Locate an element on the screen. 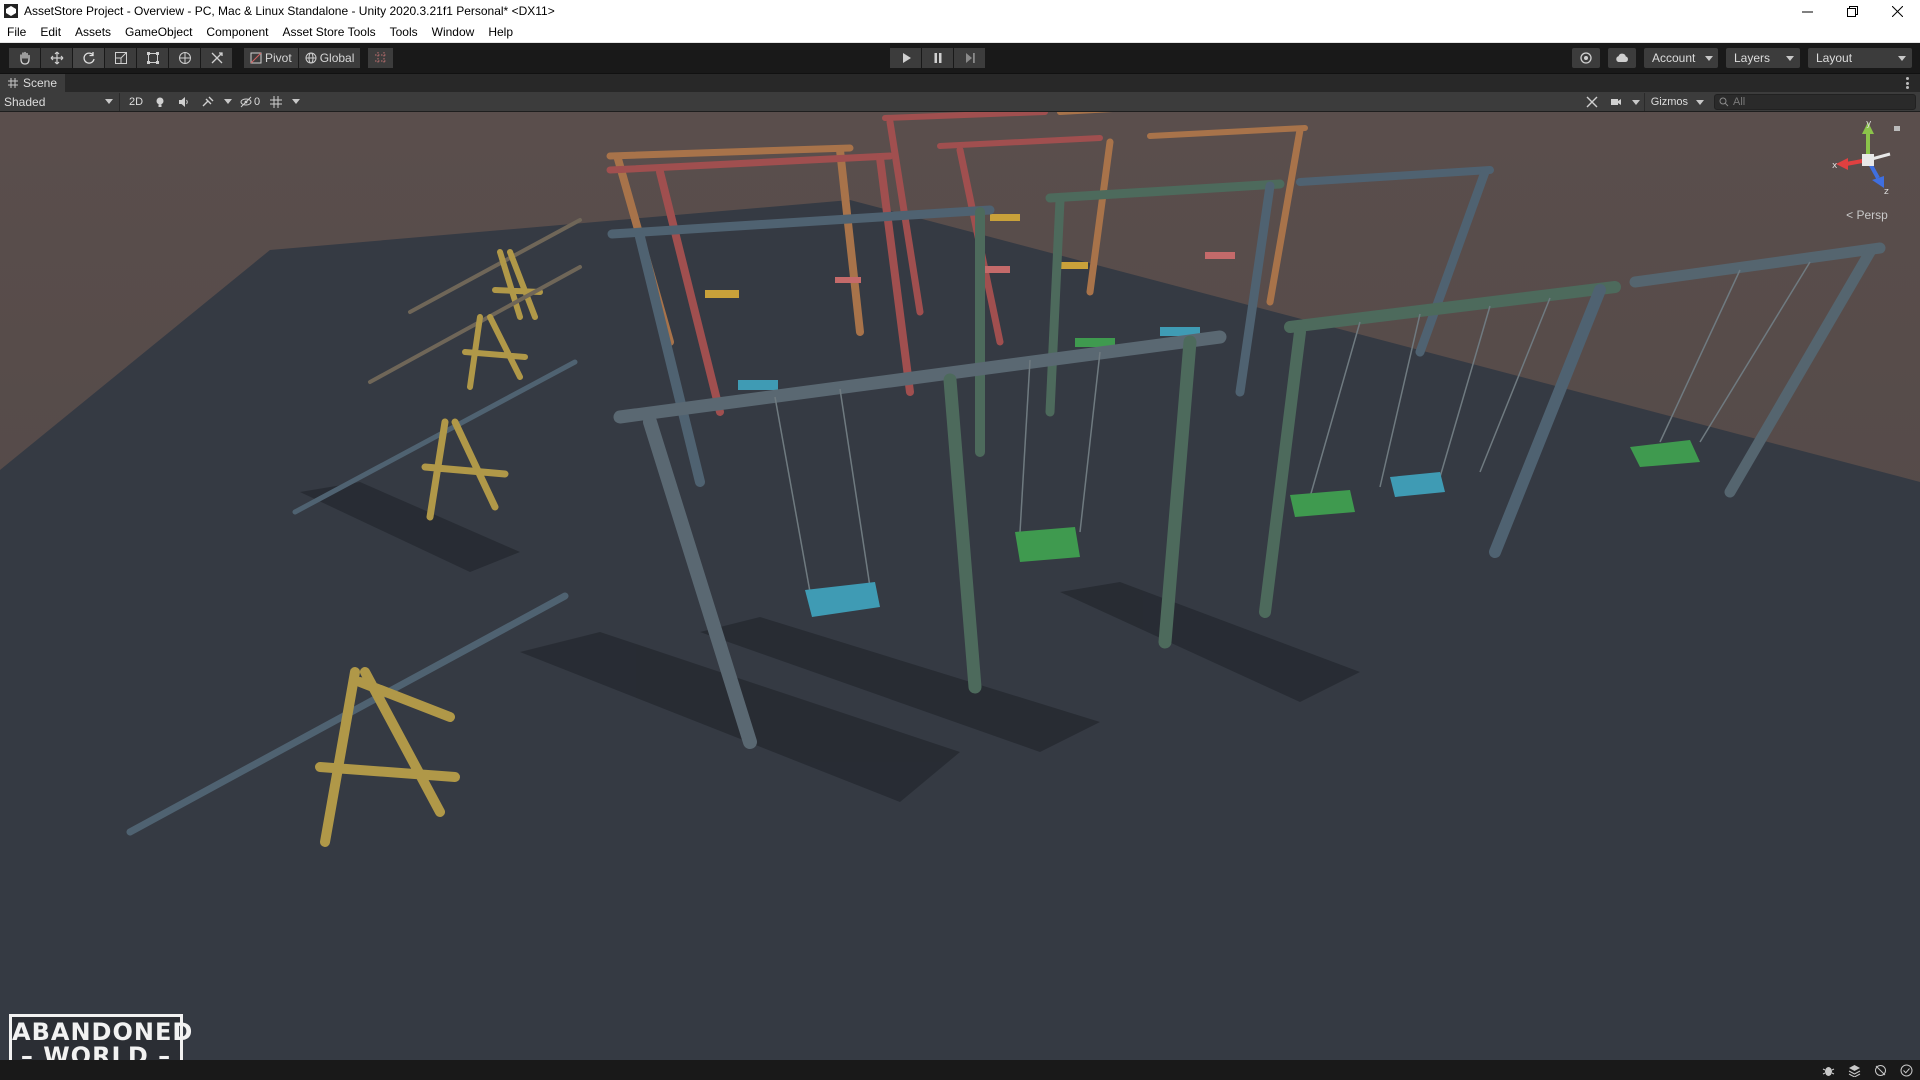  status-bar is located at coordinates (960, 1070).